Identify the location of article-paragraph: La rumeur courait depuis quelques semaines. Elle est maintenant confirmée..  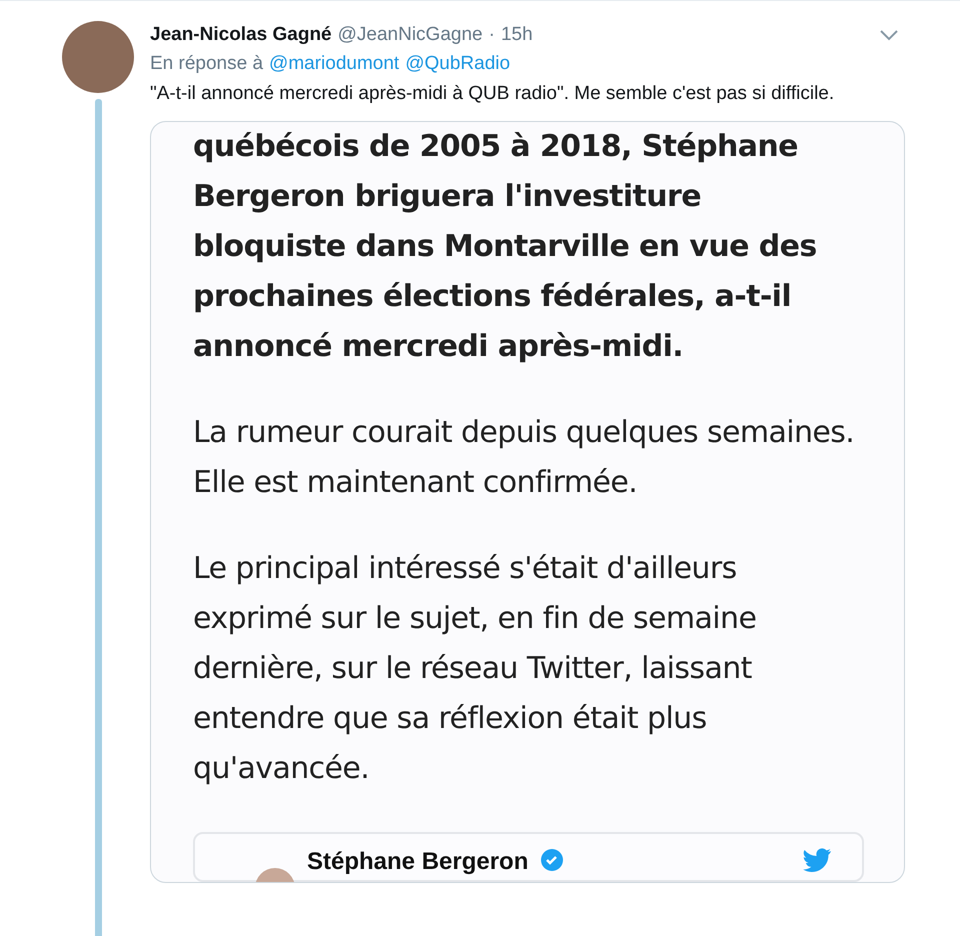
(524, 458).